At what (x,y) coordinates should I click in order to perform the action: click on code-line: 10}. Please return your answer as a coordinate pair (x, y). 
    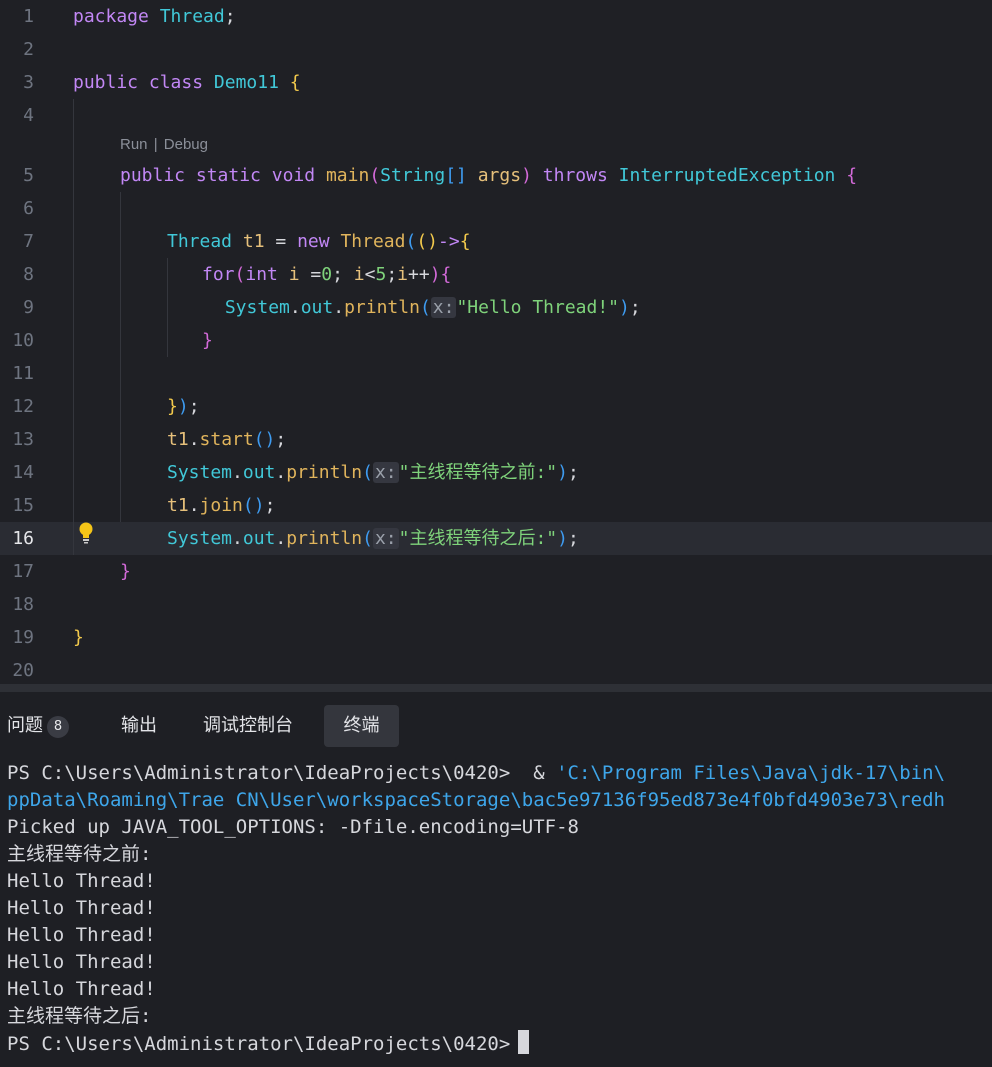
    Looking at the image, I should click on (496, 340).